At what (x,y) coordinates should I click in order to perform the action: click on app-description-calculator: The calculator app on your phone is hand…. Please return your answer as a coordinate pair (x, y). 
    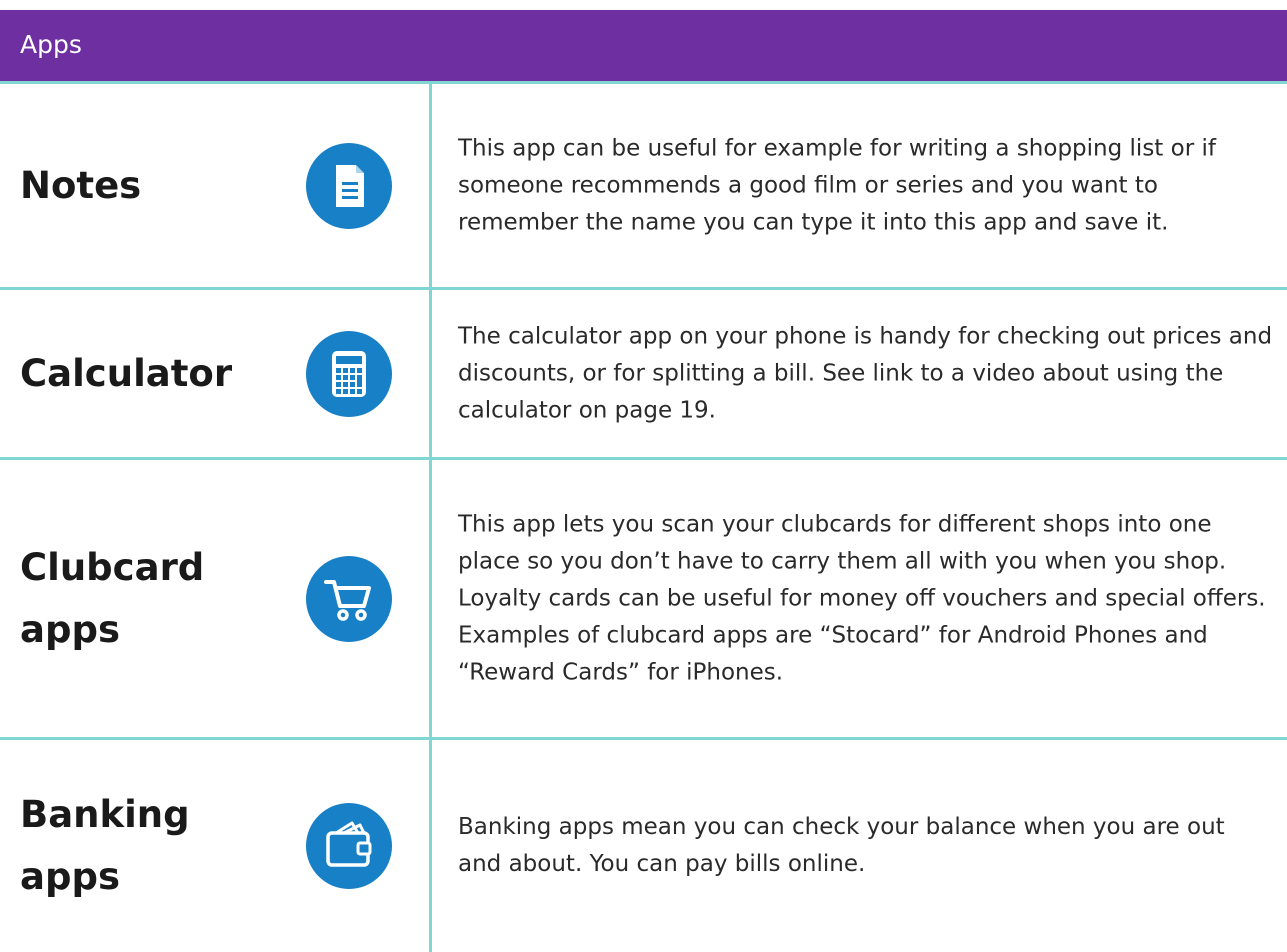
    Looking at the image, I should click on (865, 373).